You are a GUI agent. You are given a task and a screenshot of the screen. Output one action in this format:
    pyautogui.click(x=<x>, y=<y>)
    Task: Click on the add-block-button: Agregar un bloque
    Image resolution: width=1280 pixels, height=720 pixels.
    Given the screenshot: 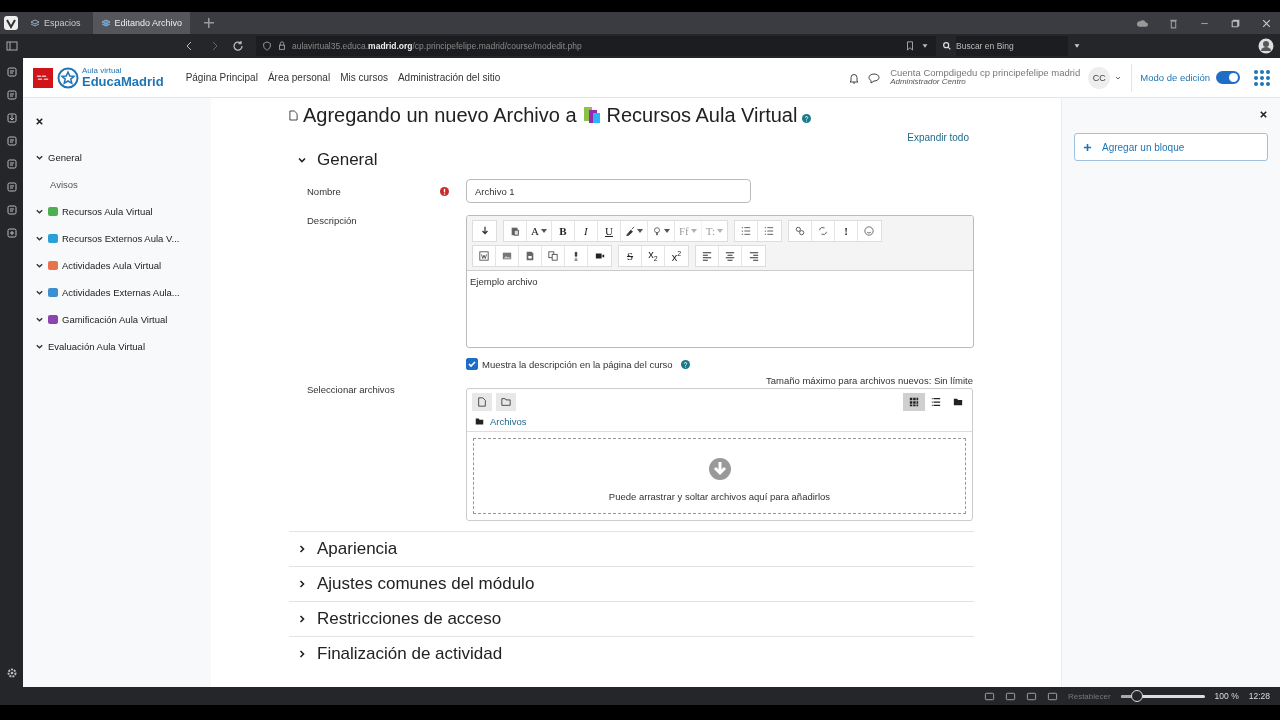 What is the action you would take?
    pyautogui.click(x=1171, y=147)
    